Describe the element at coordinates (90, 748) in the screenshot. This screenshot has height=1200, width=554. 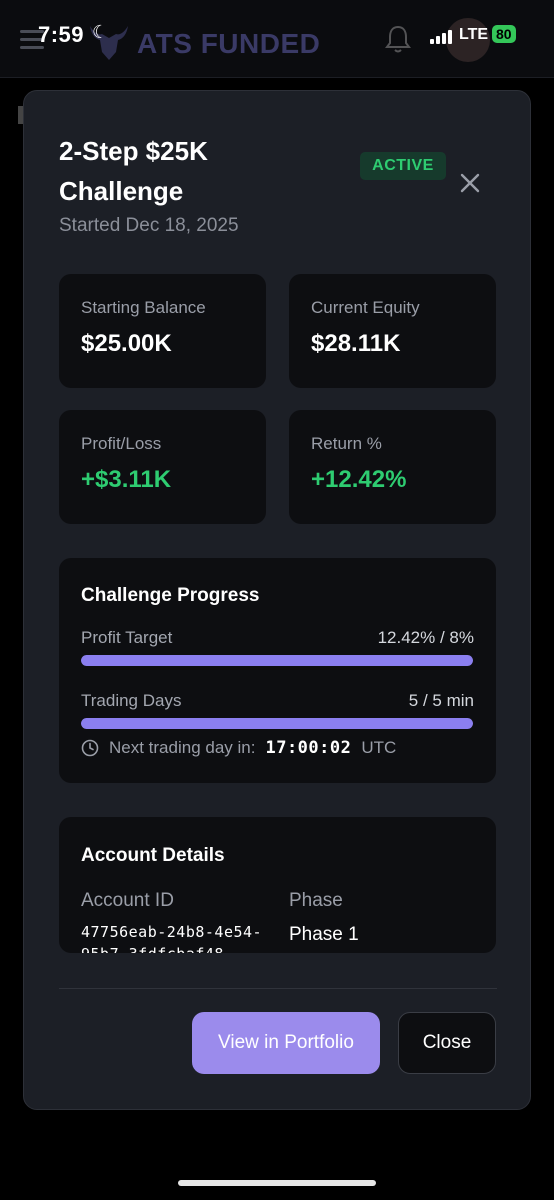
I see `clock-icon` at that location.